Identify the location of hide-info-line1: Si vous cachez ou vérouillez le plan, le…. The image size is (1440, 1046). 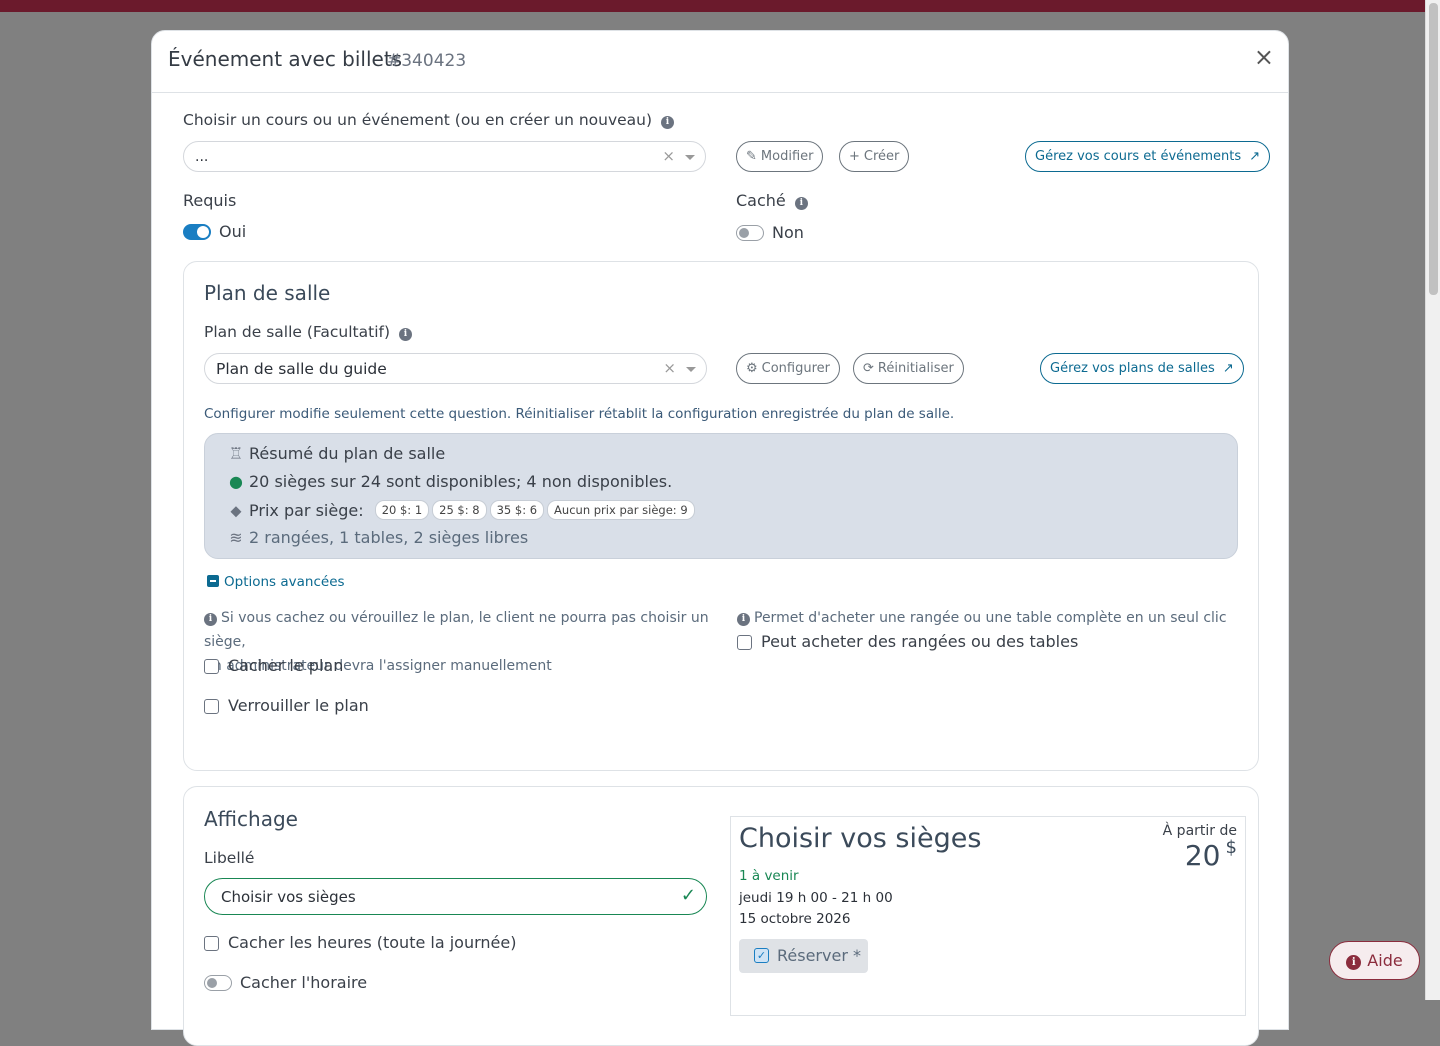
(456, 630).